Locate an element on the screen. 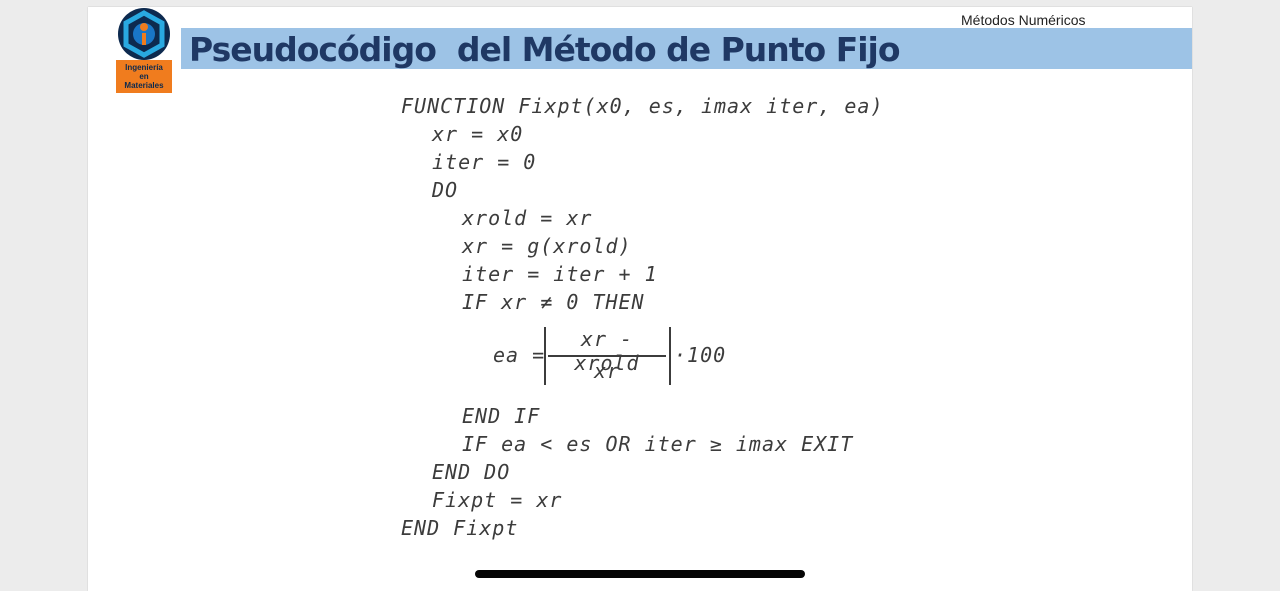  code-line: xr = x0 is located at coordinates (478, 134).